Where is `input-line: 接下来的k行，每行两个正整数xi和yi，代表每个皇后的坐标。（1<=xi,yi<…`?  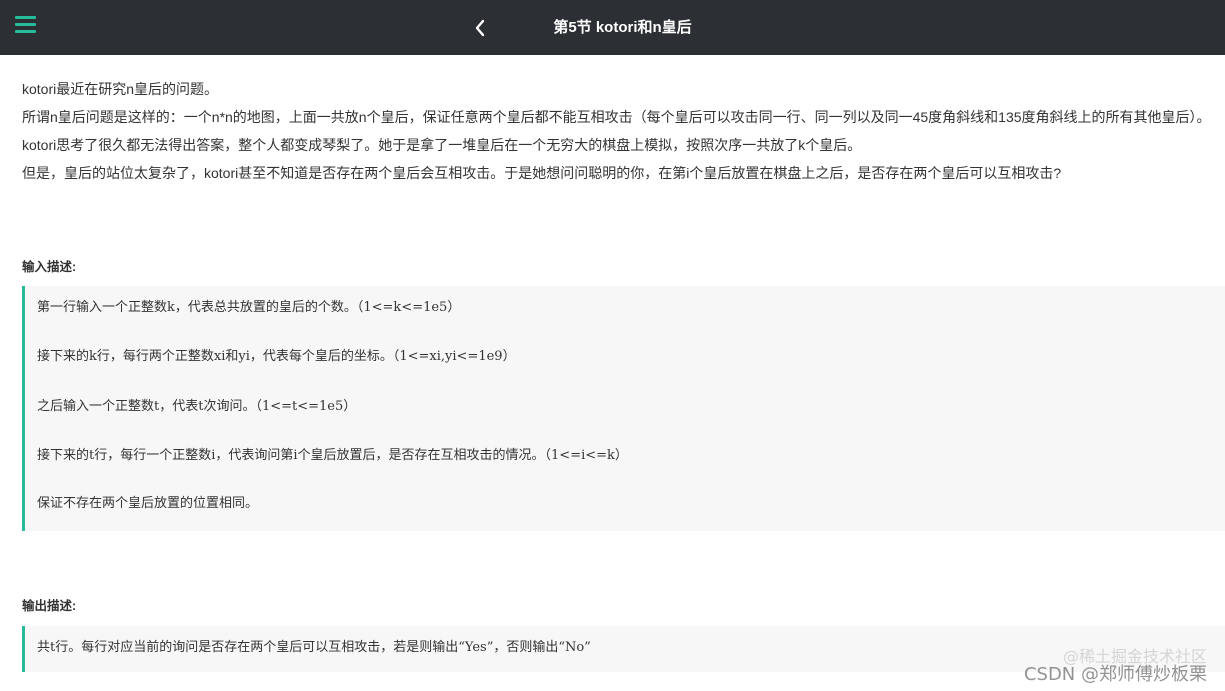 input-line: 接下来的k行，每行两个正整数xi和yi，代表每个皇后的坐标。（1<=xi,yi<… is located at coordinates (276, 356).